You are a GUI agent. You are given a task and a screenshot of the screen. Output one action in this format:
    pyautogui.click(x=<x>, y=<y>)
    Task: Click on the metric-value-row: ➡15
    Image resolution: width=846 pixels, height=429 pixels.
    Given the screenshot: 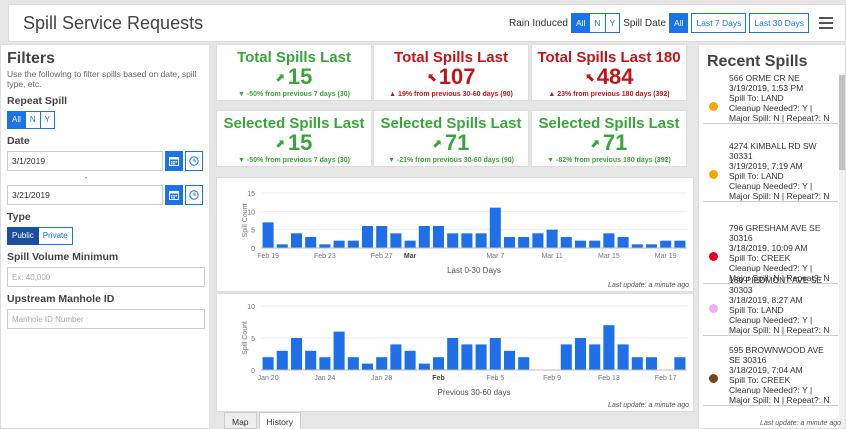 What is the action you would take?
    pyautogui.click(x=294, y=143)
    